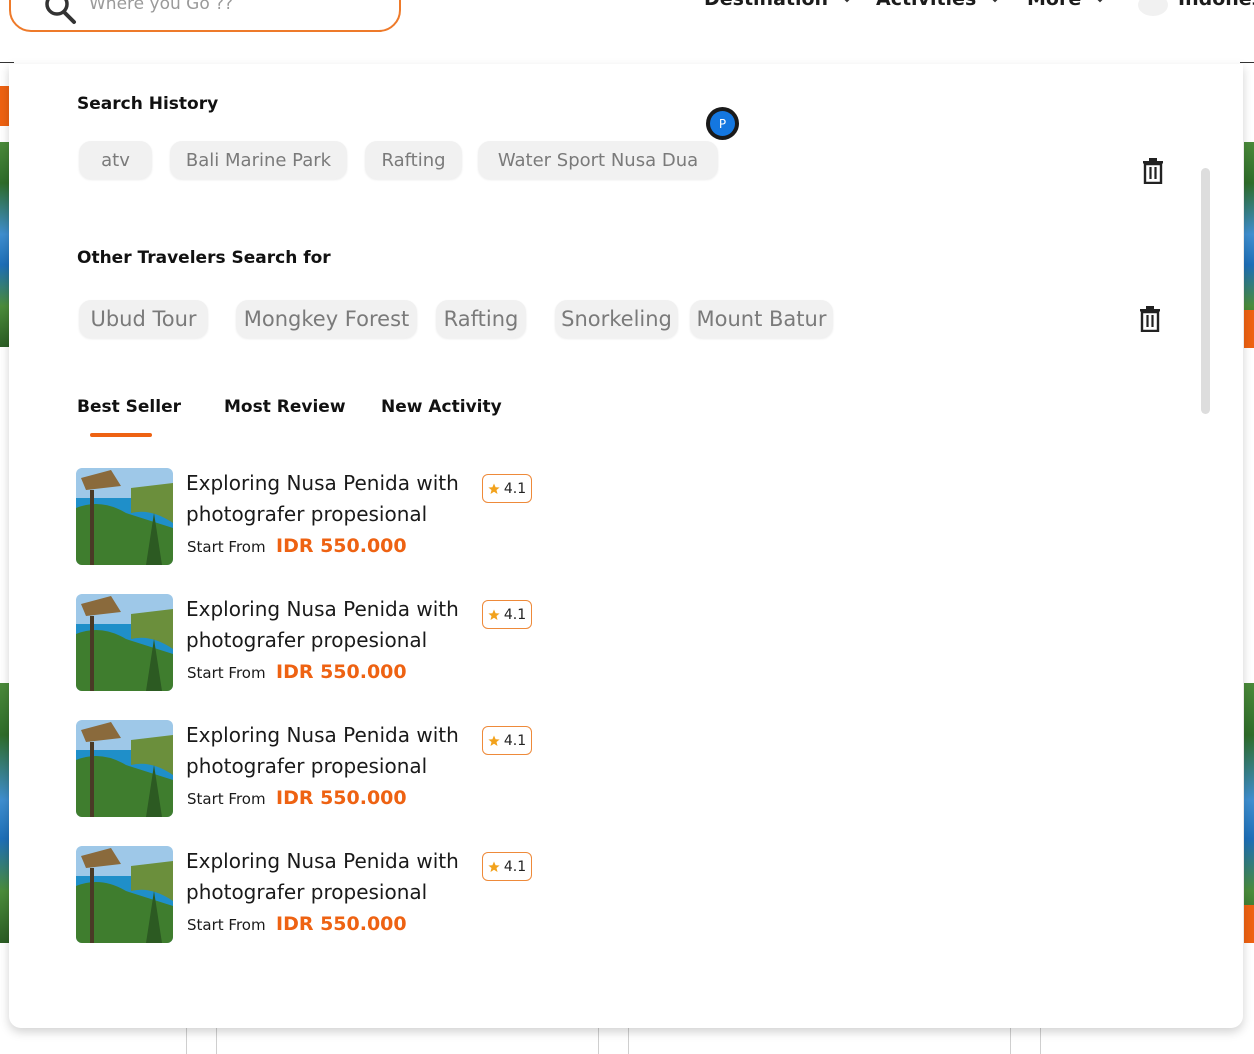 The height and width of the screenshot is (1054, 1254). I want to click on nav-activities-label: Activities, so click(926, 5).